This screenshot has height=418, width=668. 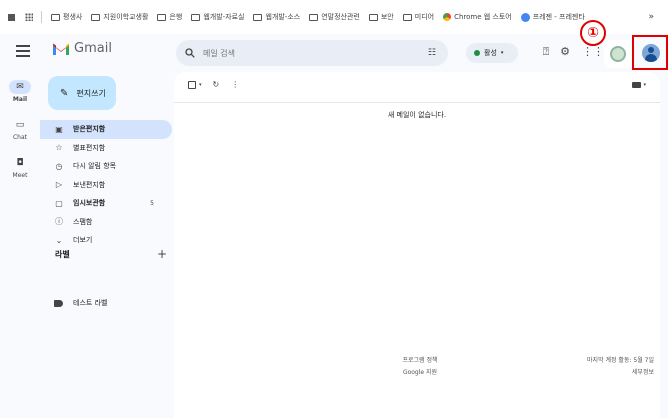 What do you see at coordinates (119, 17) in the screenshot?
I see `bookmark-item: 지원이학교생활` at bounding box center [119, 17].